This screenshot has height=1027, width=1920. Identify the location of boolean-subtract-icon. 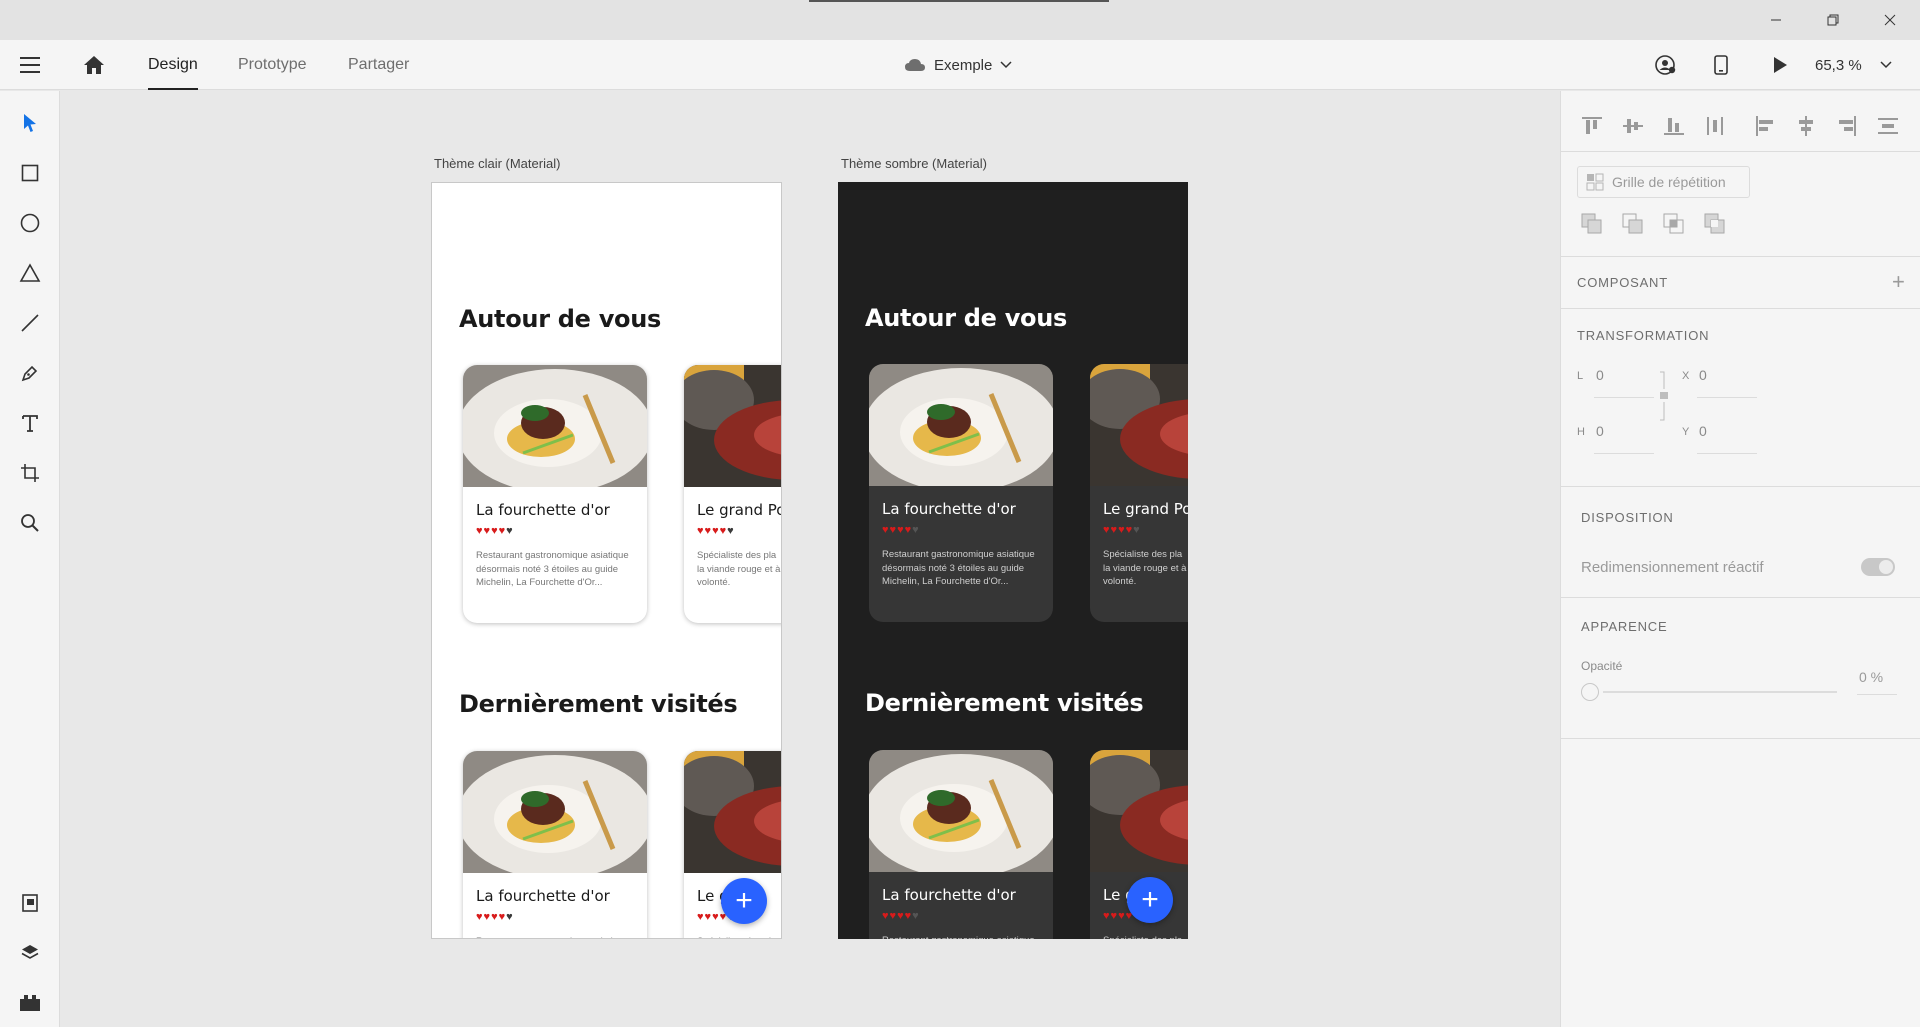
(1633, 224).